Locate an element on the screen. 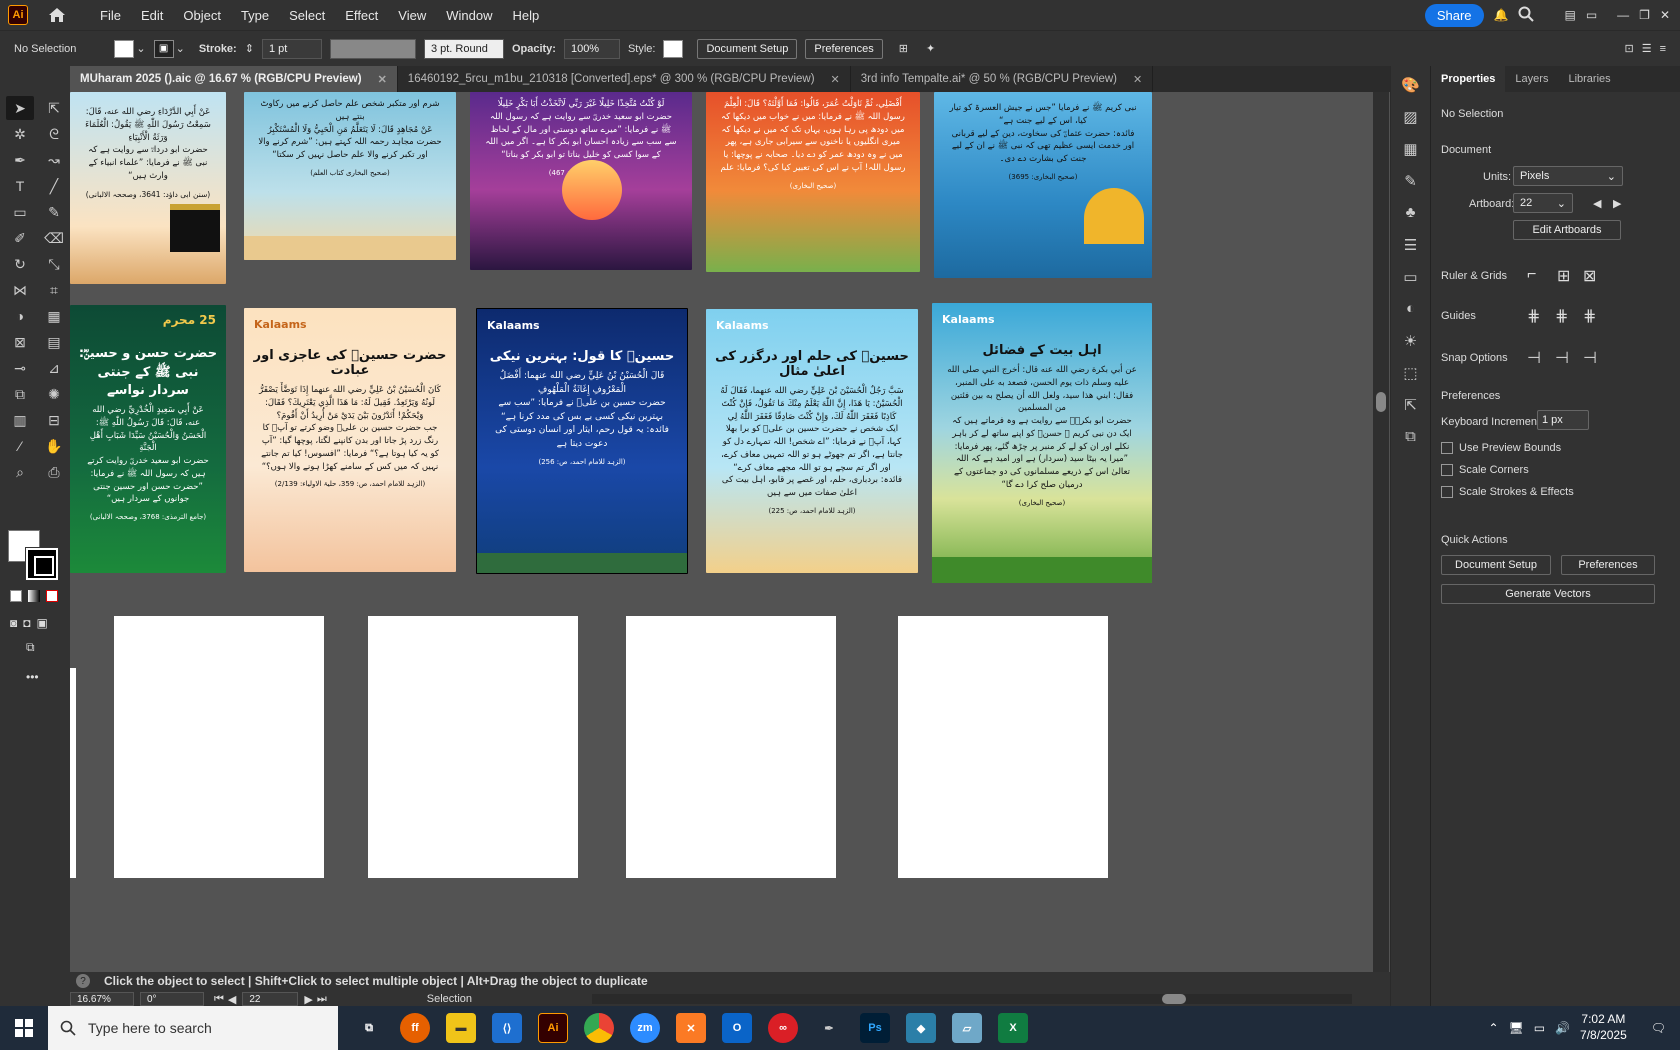  qa-document-setup-button: Document Setup is located at coordinates (1496, 565).